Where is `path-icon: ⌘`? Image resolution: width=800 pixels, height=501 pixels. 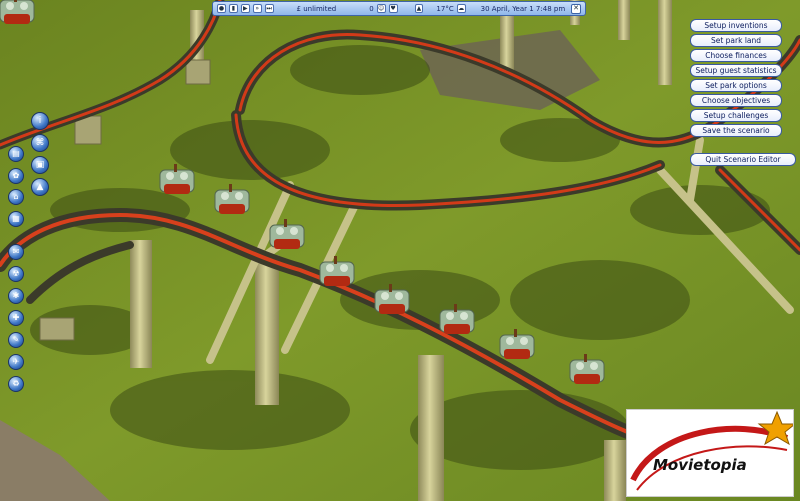
path-icon: ⌘ is located at coordinates (40, 143).